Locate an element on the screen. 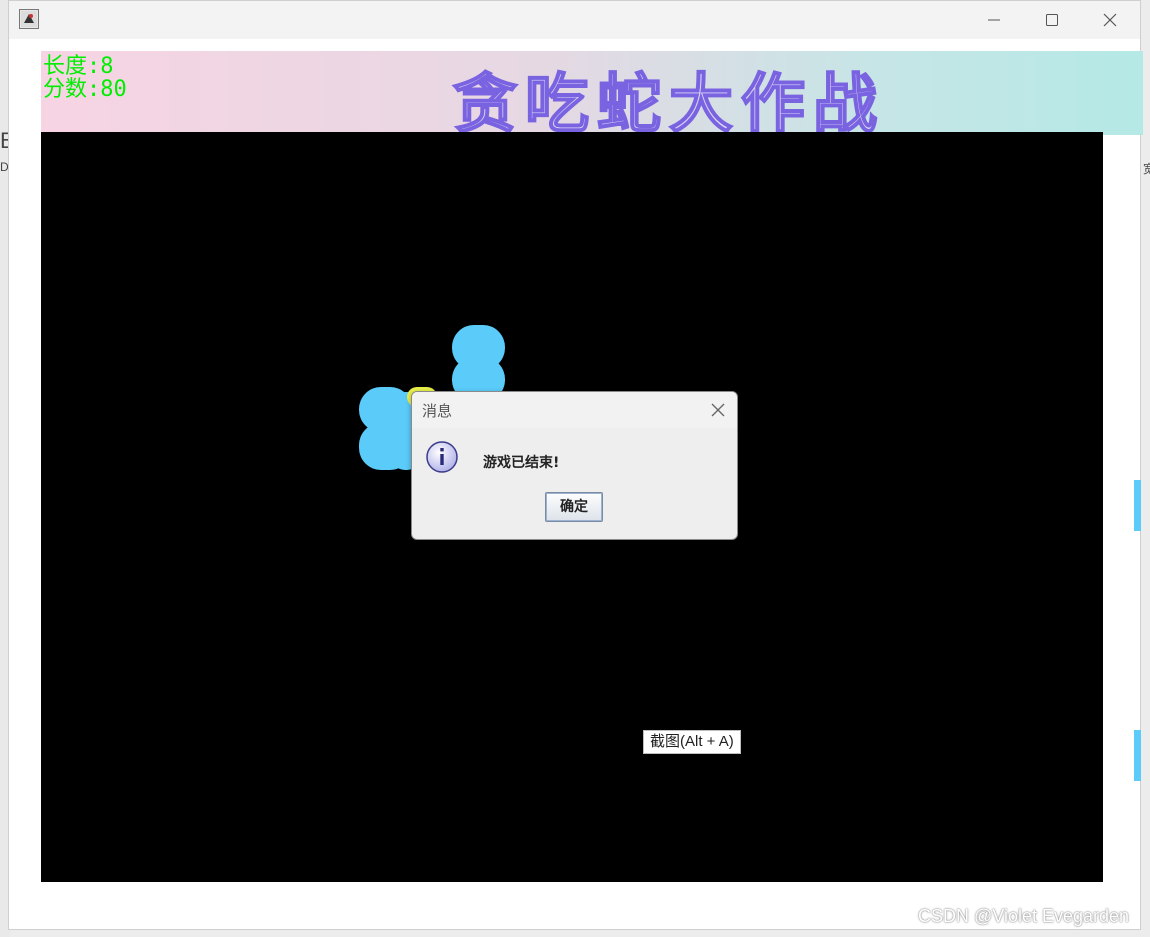  minimize-button is located at coordinates (994, 20).